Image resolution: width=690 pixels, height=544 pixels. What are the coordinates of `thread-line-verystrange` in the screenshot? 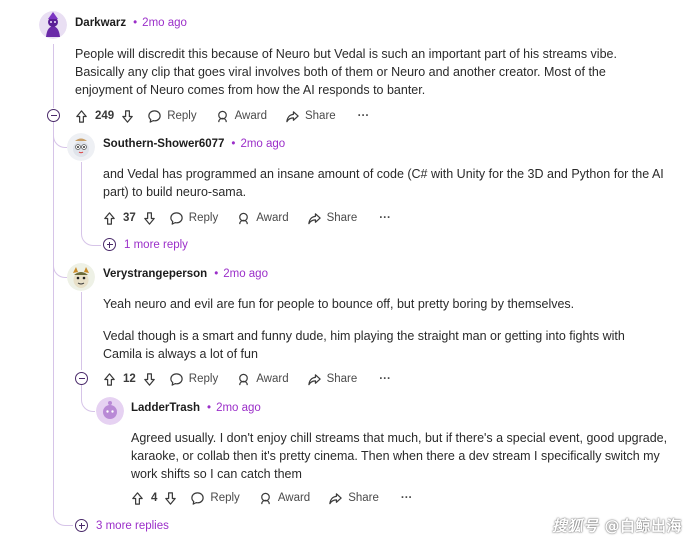 It's located at (81, 331).